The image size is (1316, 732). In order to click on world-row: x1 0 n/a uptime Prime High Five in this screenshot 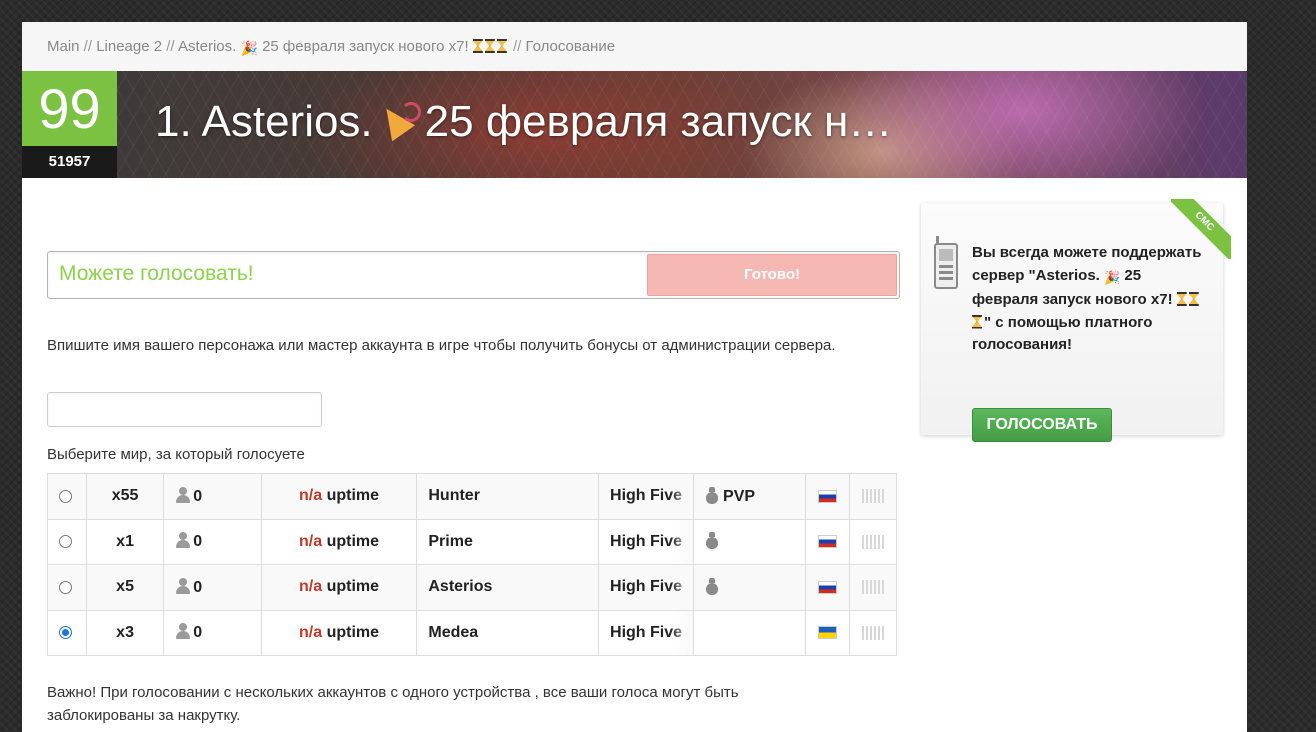, I will do `click(472, 541)`.